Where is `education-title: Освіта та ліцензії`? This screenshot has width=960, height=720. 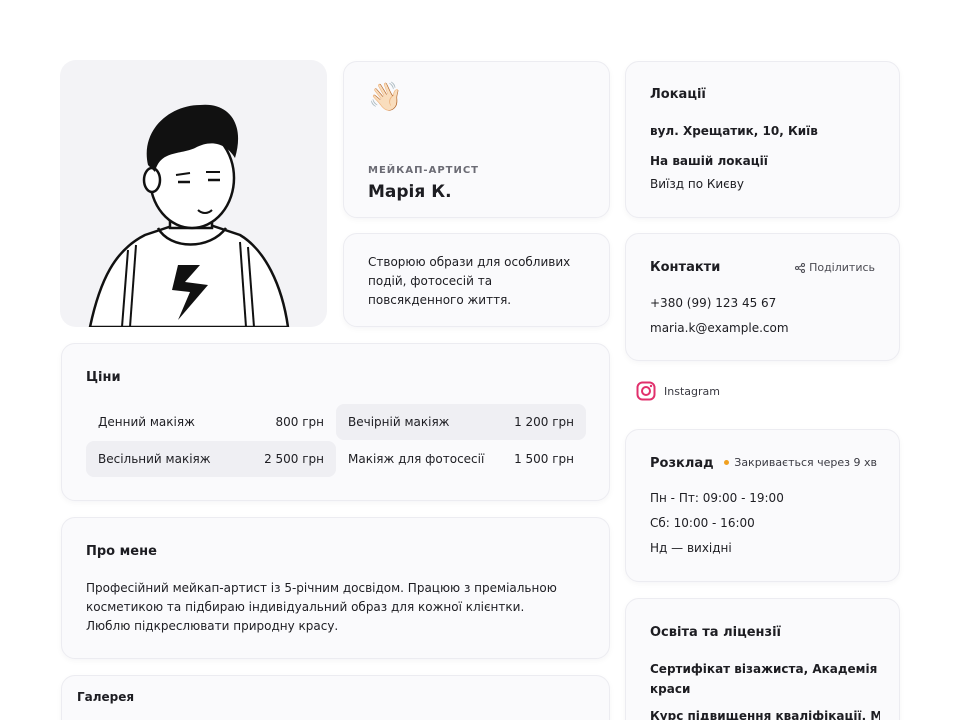
education-title: Освіта та ліцензії is located at coordinates (715, 632).